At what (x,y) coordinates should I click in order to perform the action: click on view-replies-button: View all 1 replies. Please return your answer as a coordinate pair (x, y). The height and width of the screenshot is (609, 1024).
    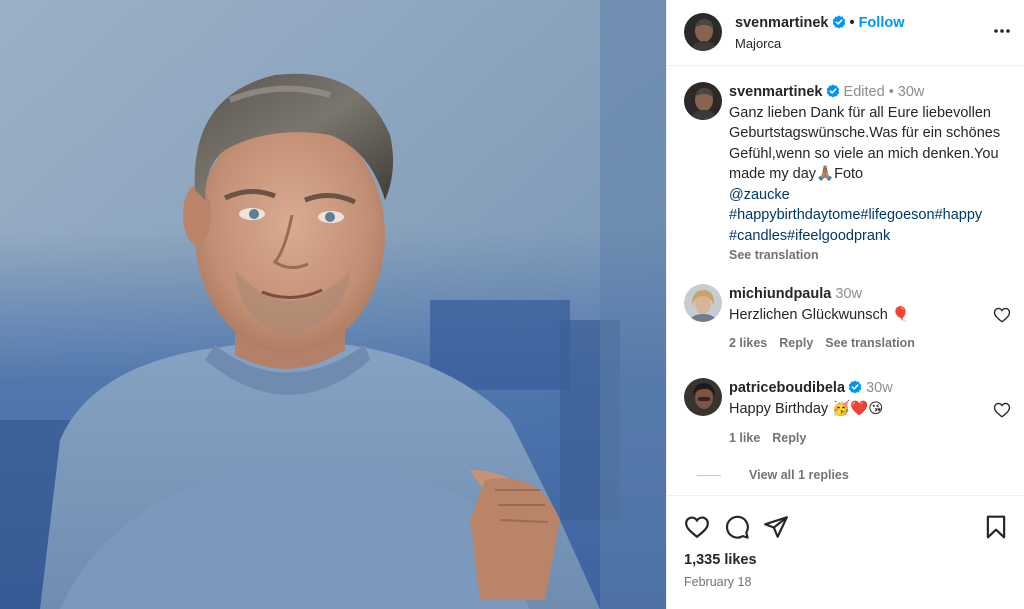
    Looking at the image, I should click on (773, 475).